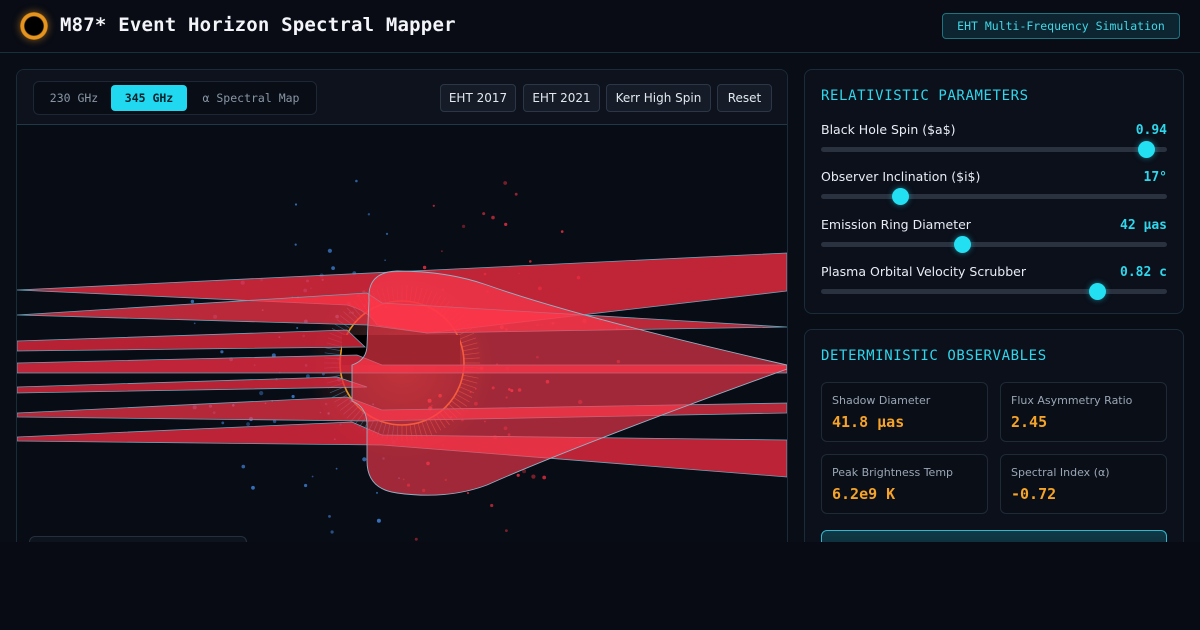 The width and height of the screenshot is (1200, 630). I want to click on ring-diameter-slider: Emission Ring Diameter 42 μas, so click(994, 237).